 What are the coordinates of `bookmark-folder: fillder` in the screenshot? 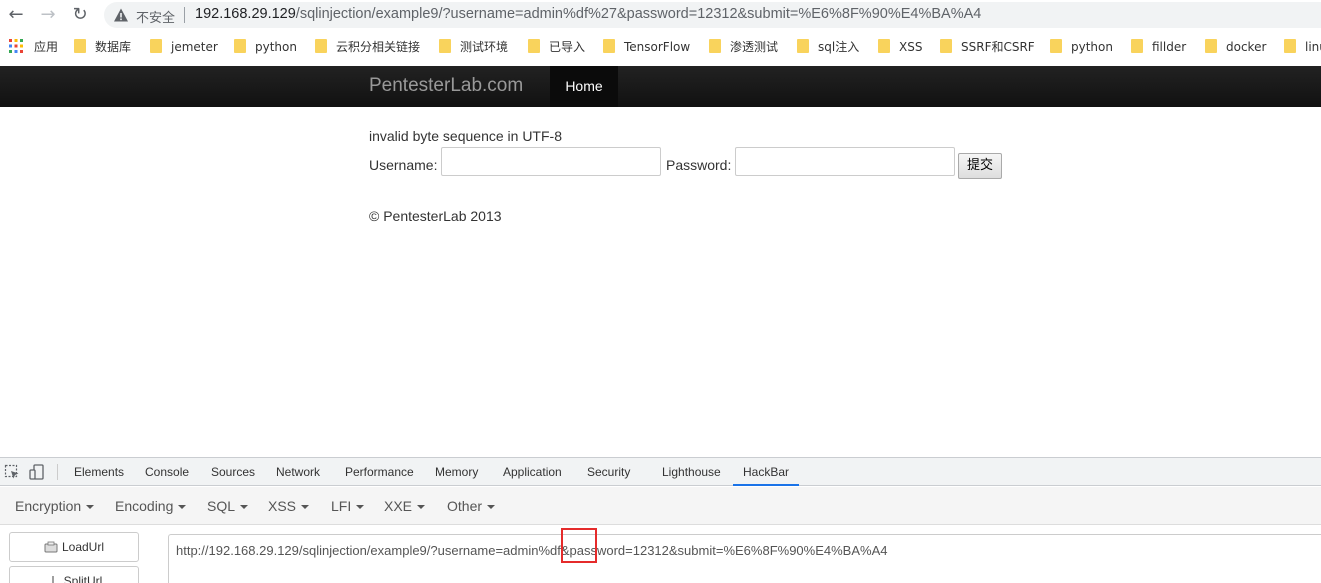 It's located at (1158, 47).